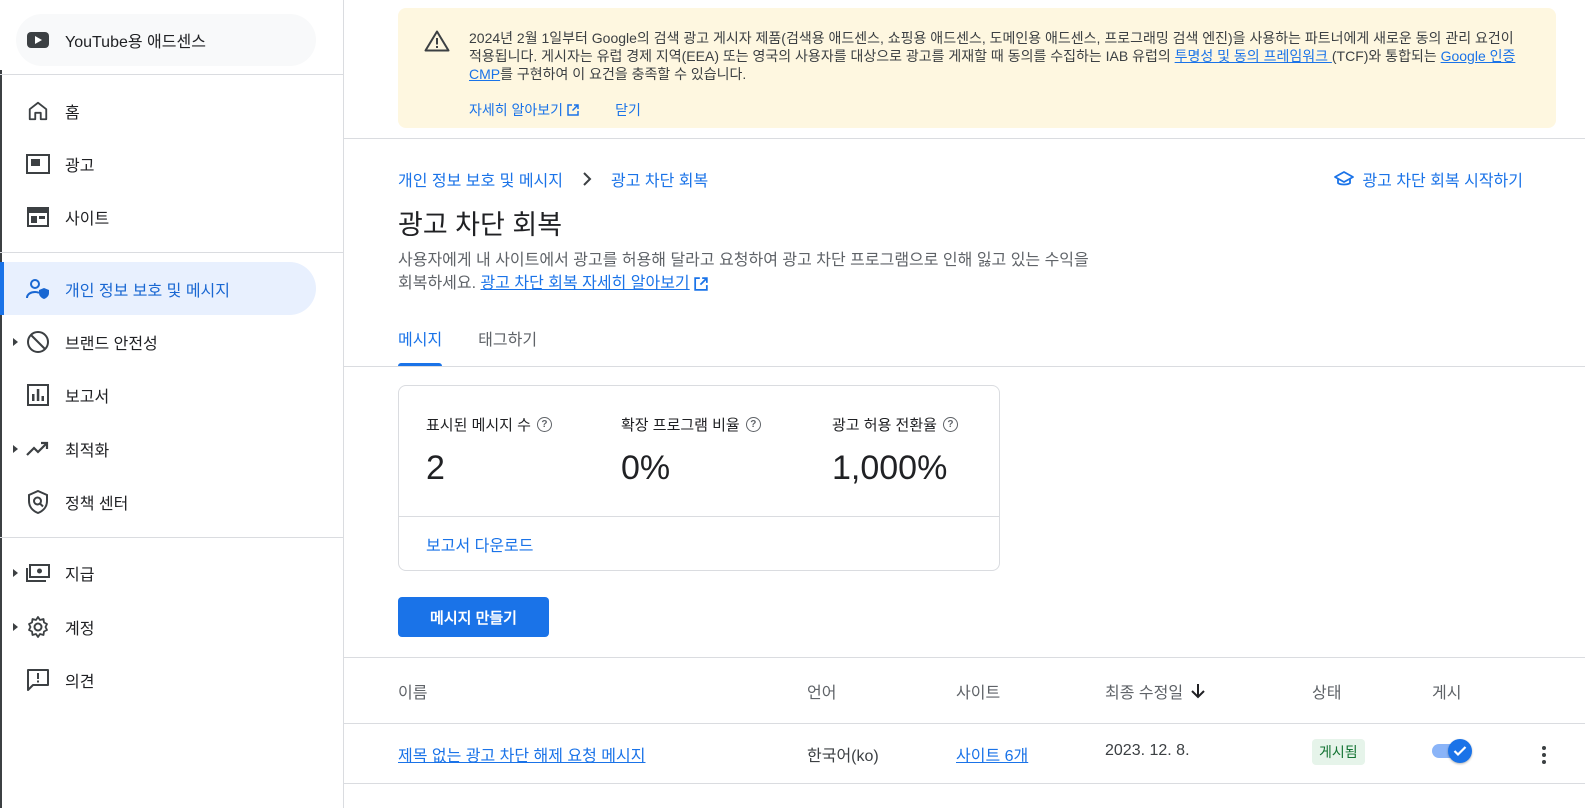  I want to click on sidebar-item-label: 정책 센터, so click(97, 504).